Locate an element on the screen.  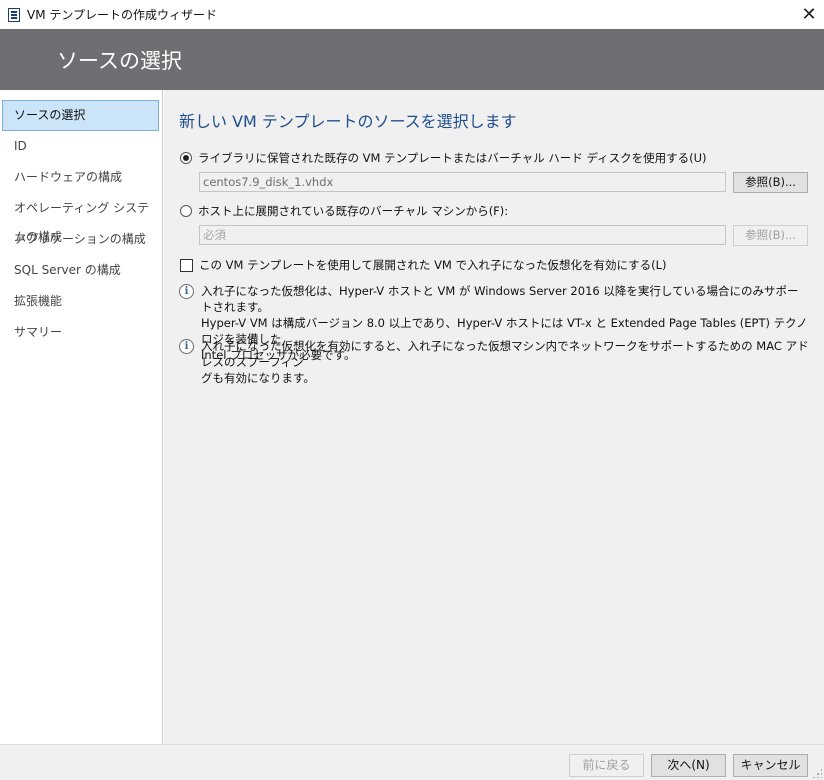
library-source-radio is located at coordinates (186, 158).